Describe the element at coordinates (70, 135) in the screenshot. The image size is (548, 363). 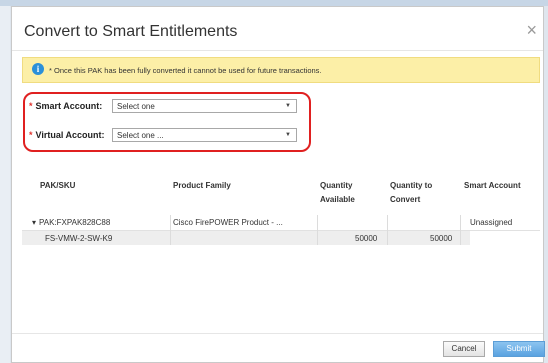
I see `virtual-account-label-text: Virtual Account:` at that location.